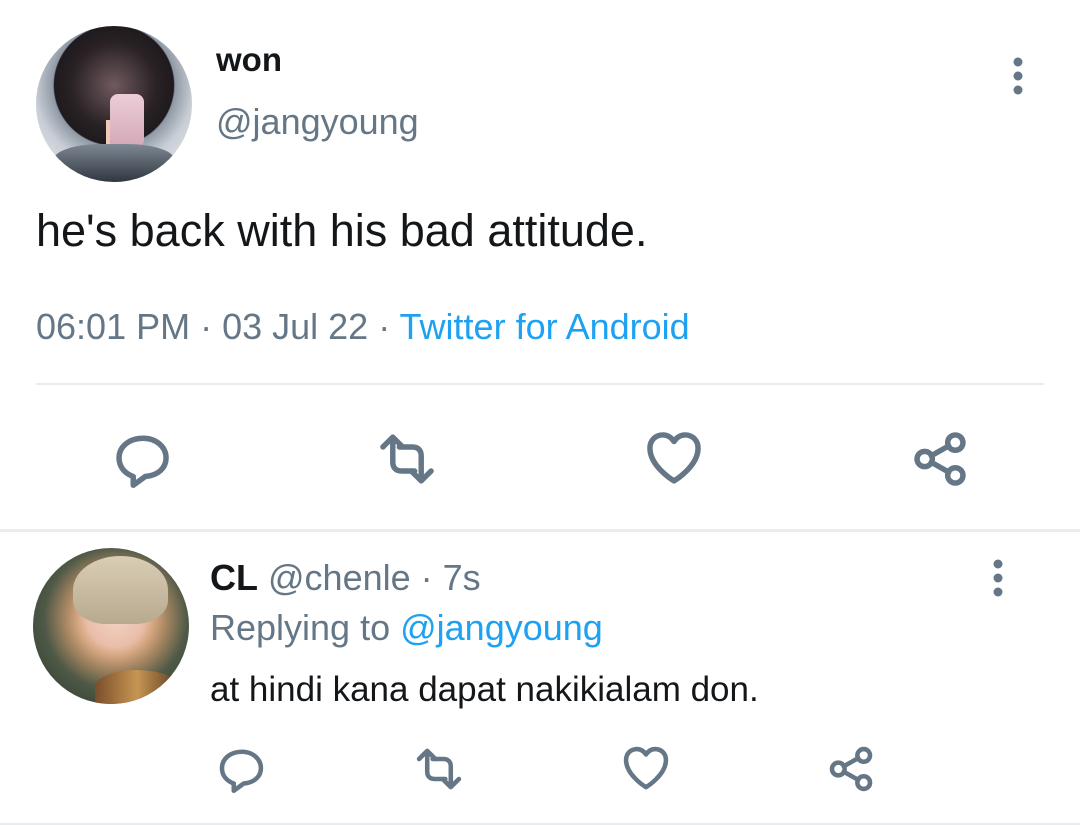  I want to click on author-name: won, so click(249, 60).